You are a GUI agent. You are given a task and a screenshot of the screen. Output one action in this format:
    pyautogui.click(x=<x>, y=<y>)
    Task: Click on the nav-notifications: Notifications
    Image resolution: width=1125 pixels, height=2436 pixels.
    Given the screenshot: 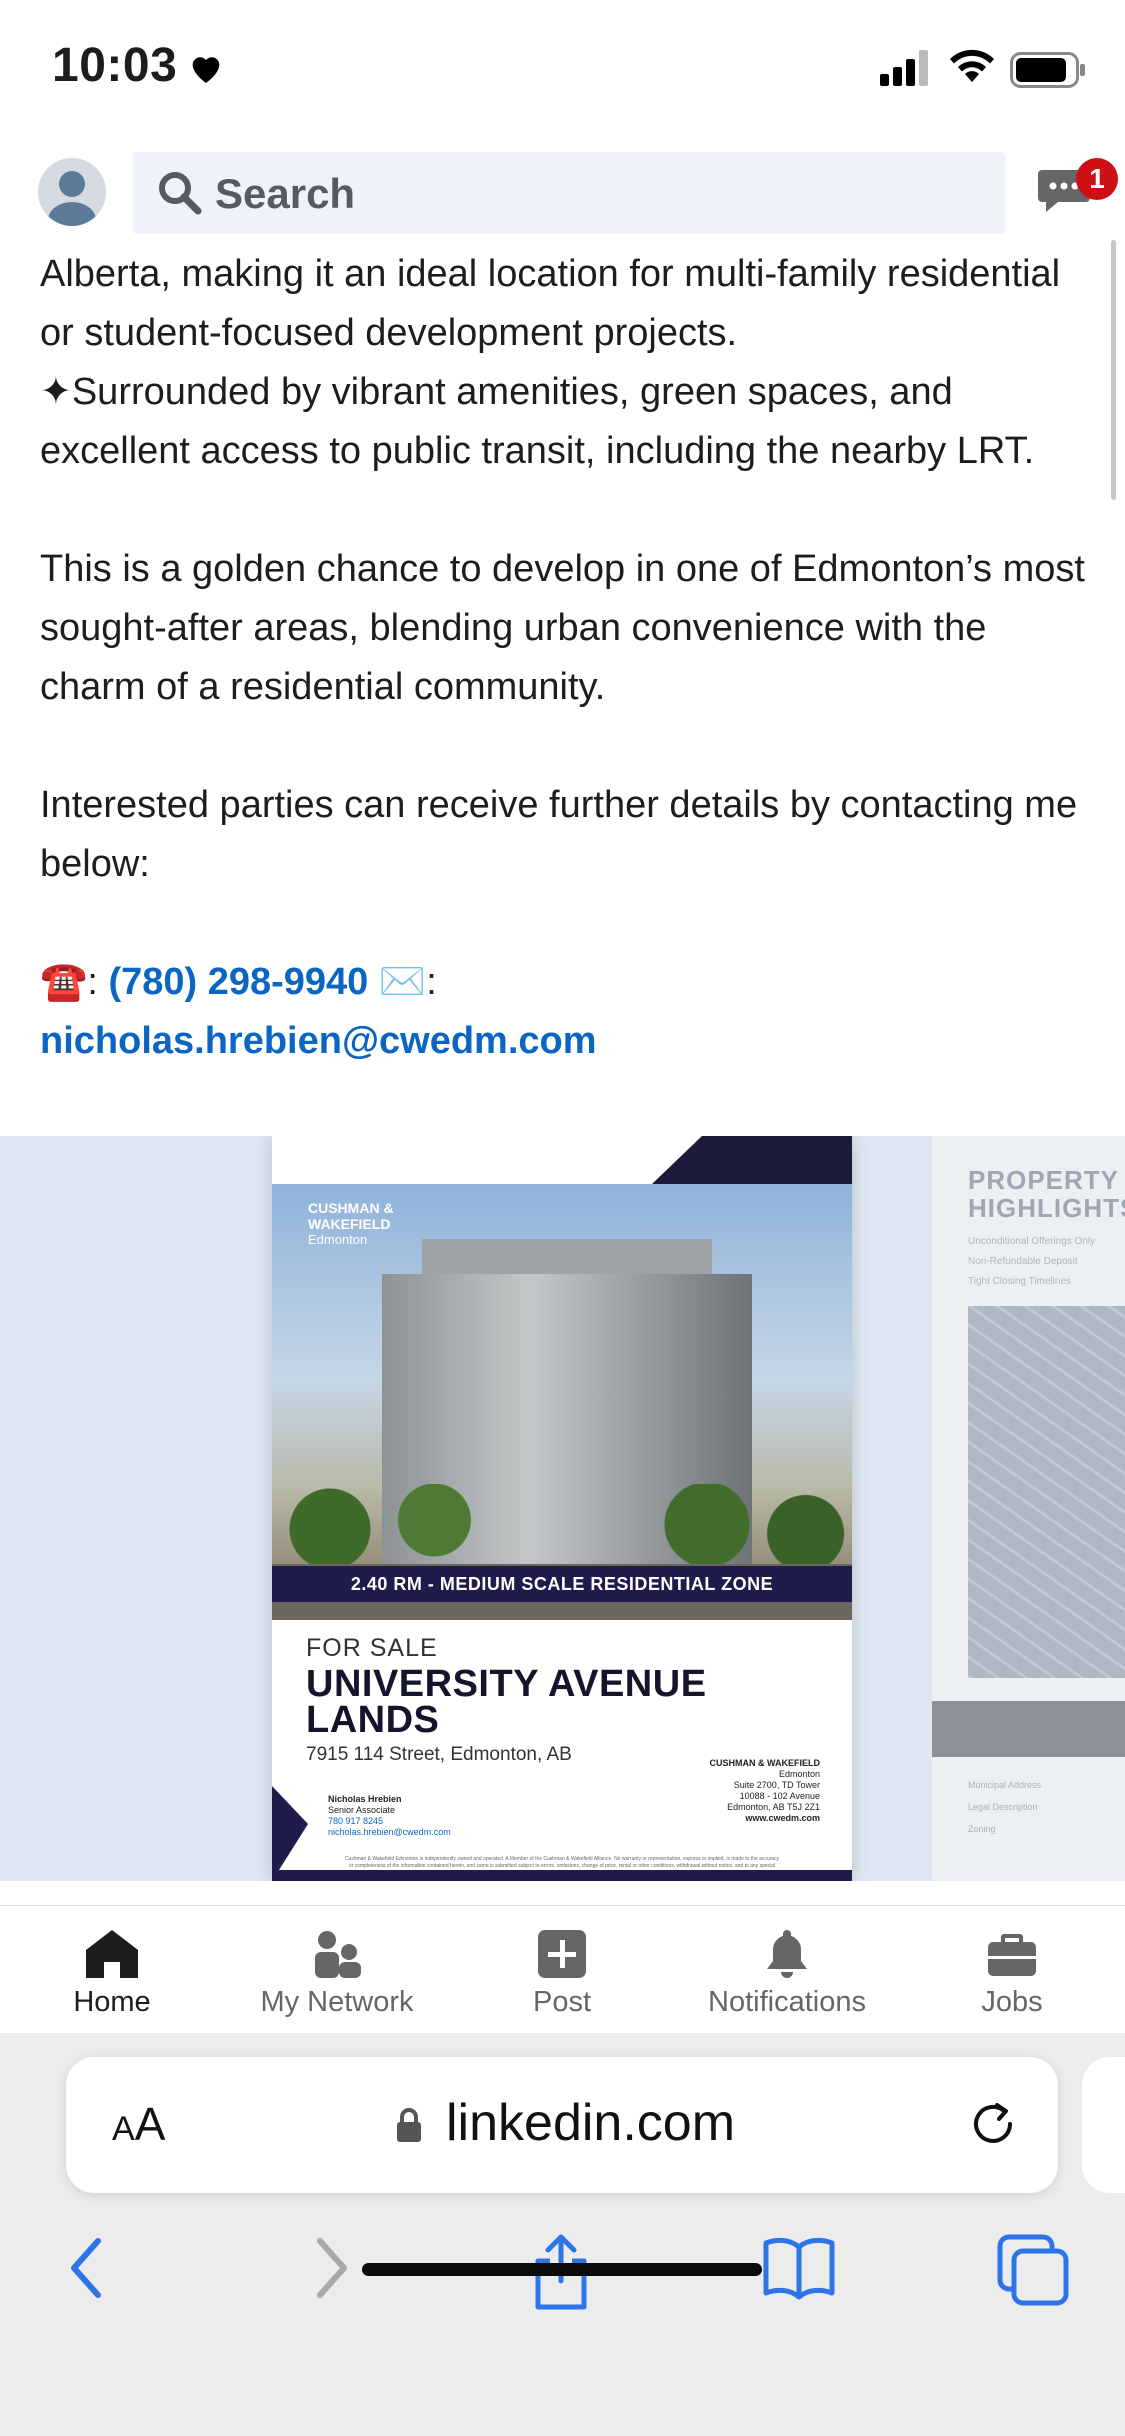 What is the action you would take?
    pyautogui.click(x=787, y=1972)
    